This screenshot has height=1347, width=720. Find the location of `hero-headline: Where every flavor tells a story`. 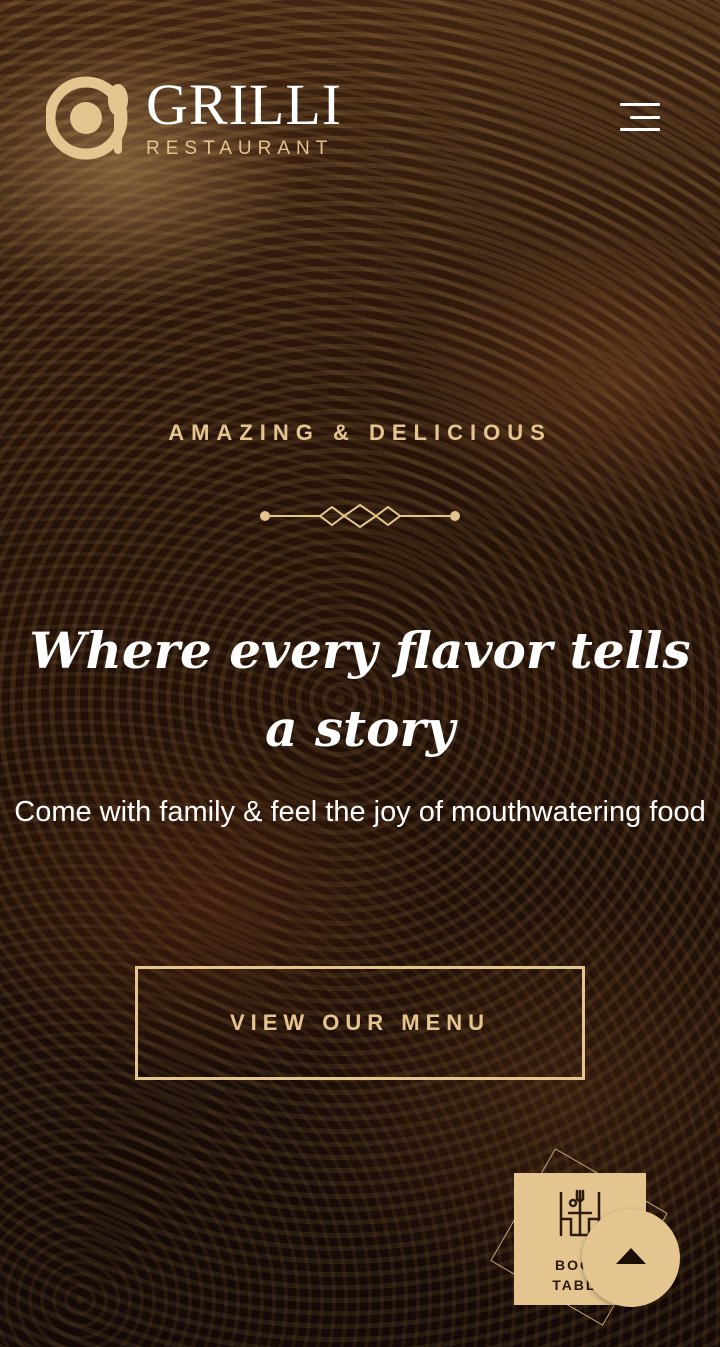

hero-headline: Where every flavor tells a story is located at coordinates (360, 689).